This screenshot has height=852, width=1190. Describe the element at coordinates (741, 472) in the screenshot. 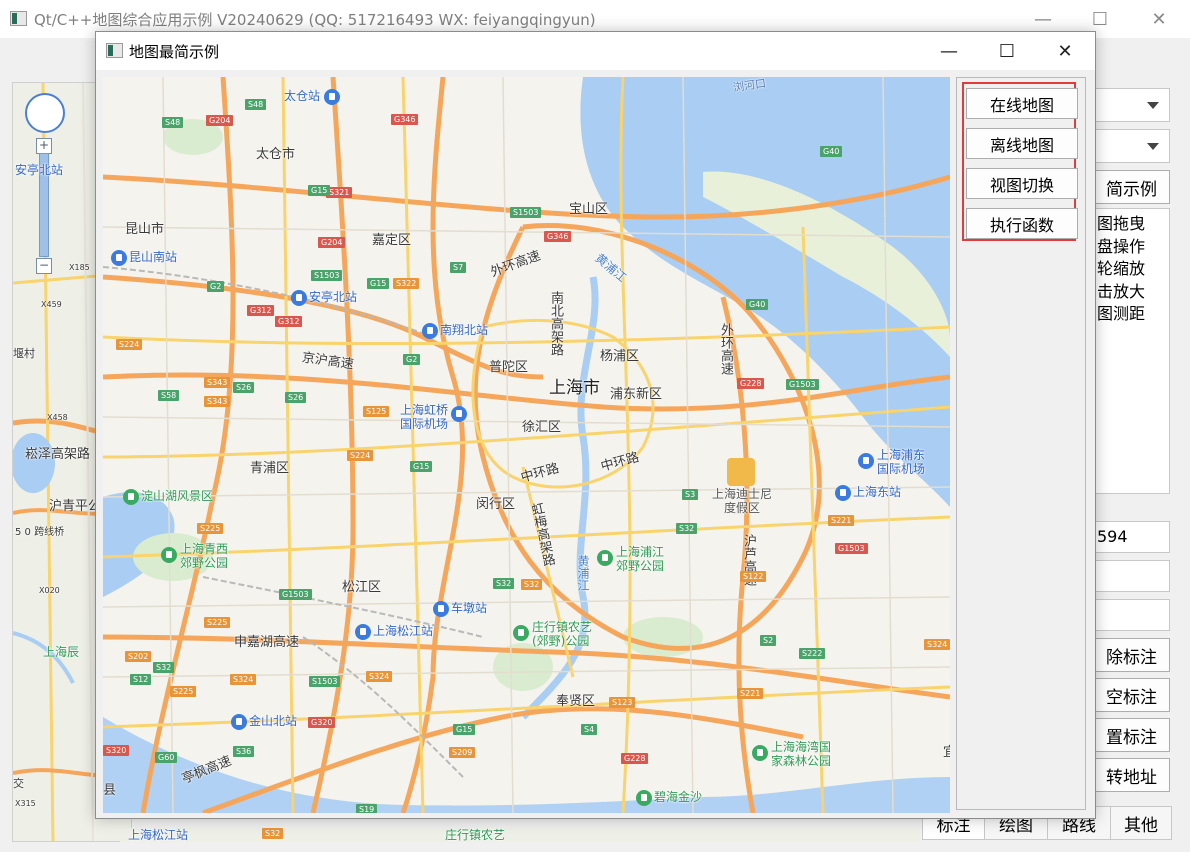

I see `disney-castle-icon` at that location.